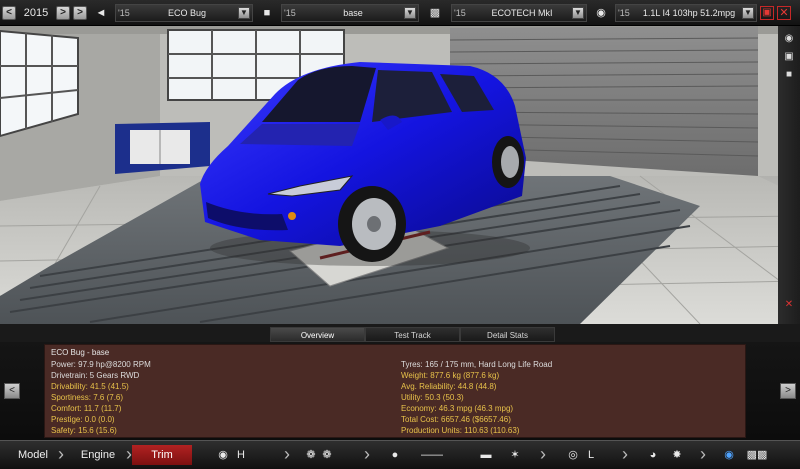  Describe the element at coordinates (98, 455) in the screenshot. I see `stage-engine: Engine` at that location.